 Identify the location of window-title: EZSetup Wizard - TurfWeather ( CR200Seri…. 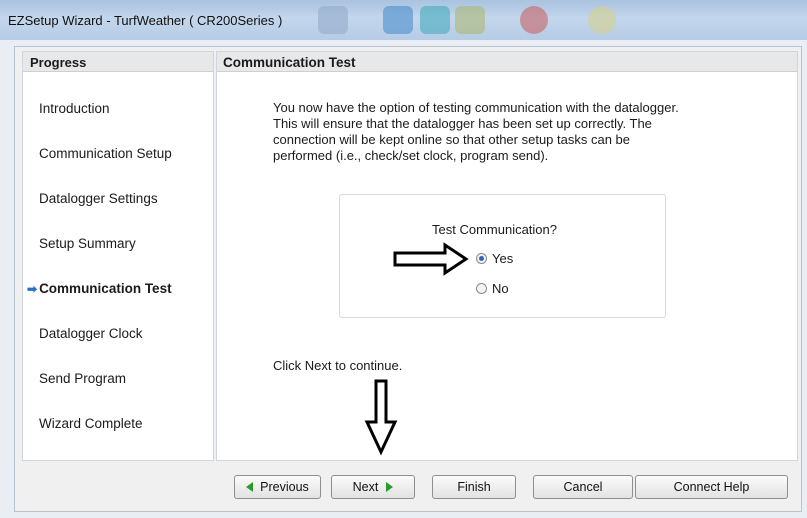
(145, 20).